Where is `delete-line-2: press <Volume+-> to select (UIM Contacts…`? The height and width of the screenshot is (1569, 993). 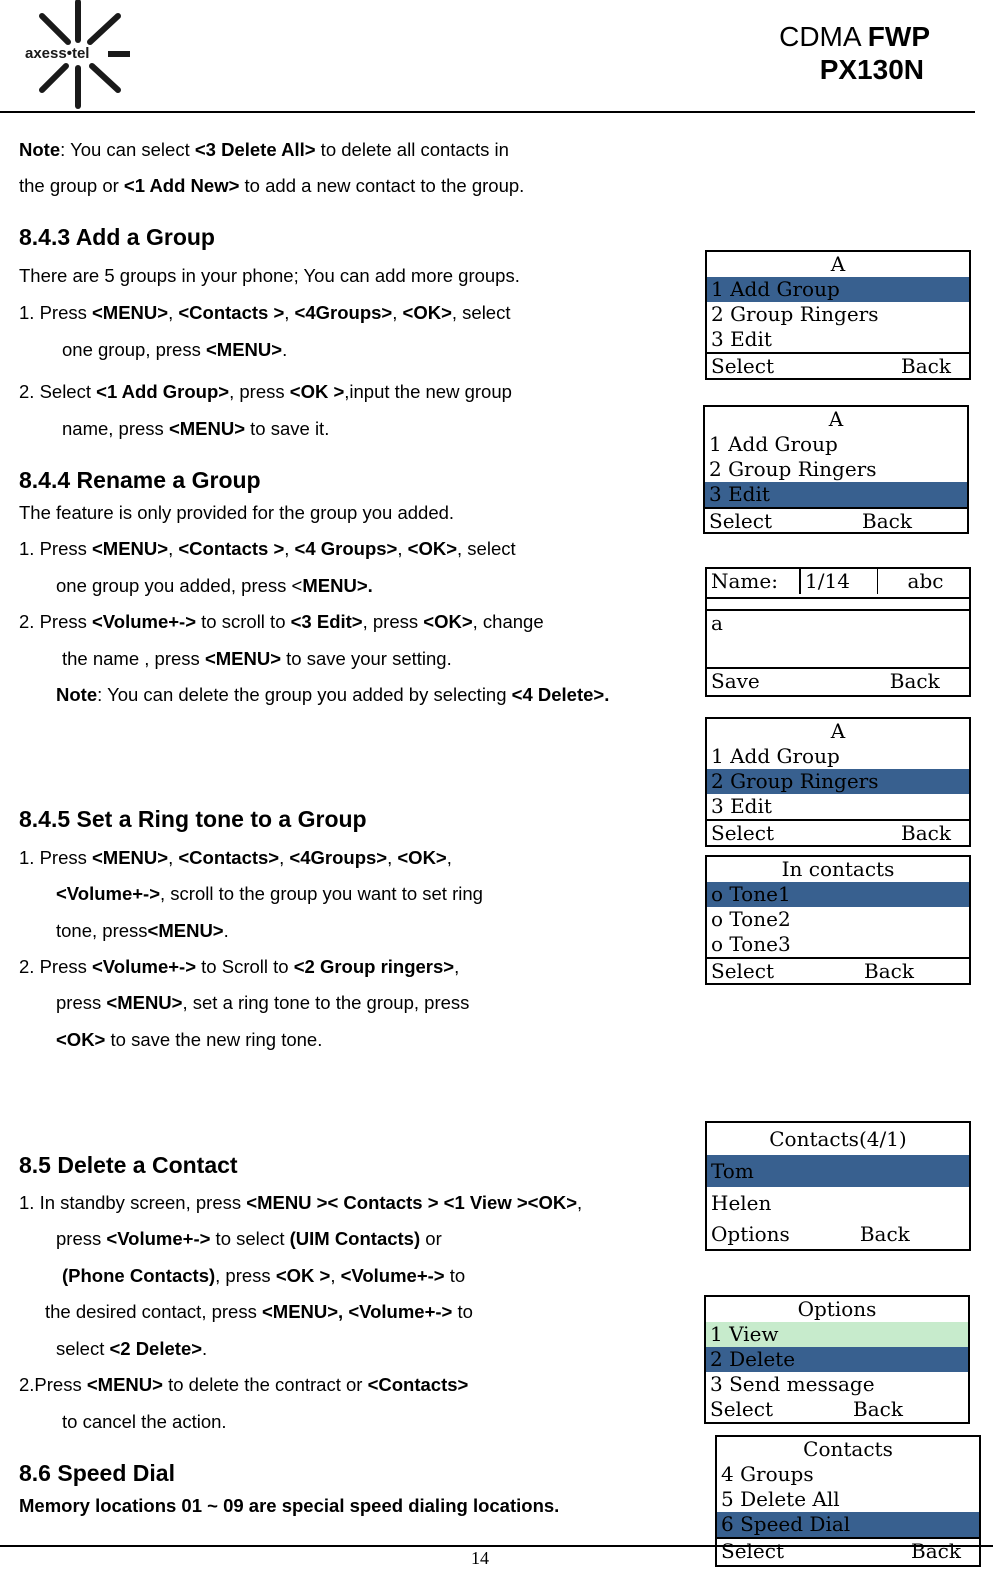 delete-line-2: press <Volume+-> to select (UIM Contacts… is located at coordinates (249, 1238).